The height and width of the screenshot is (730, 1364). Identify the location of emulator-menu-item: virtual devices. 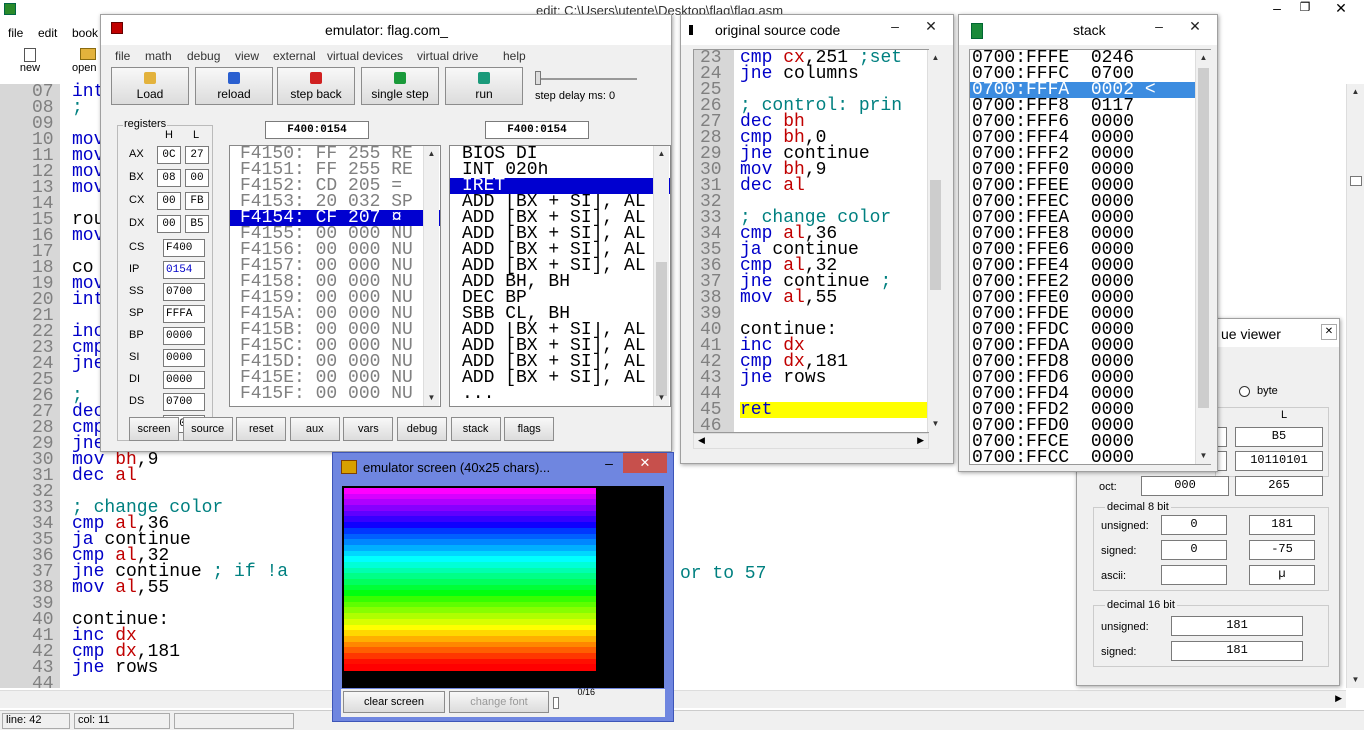
(365, 56).